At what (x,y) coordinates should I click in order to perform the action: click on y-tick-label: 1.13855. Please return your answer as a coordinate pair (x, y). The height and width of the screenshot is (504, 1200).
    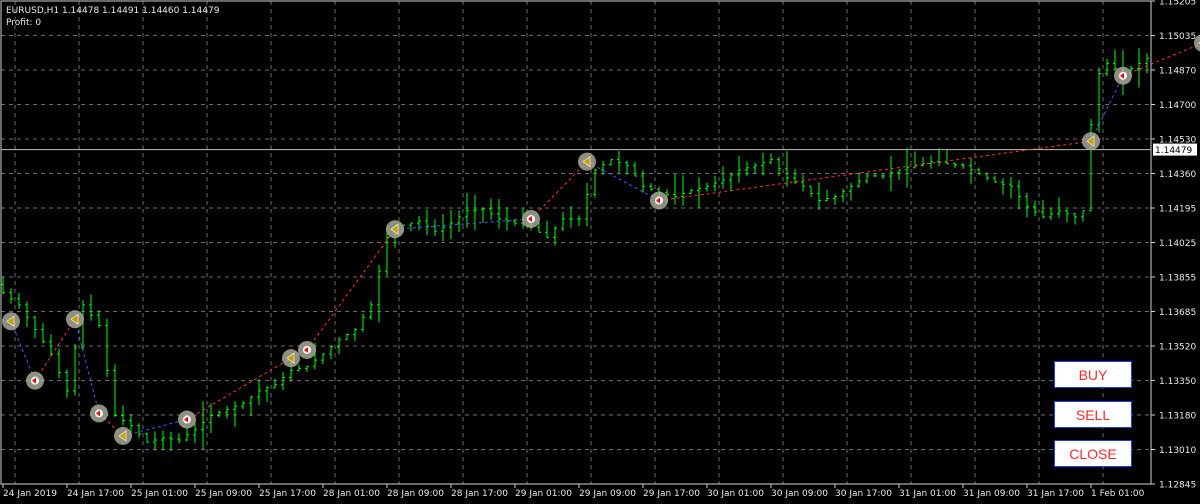
    Looking at the image, I should click on (1177, 279).